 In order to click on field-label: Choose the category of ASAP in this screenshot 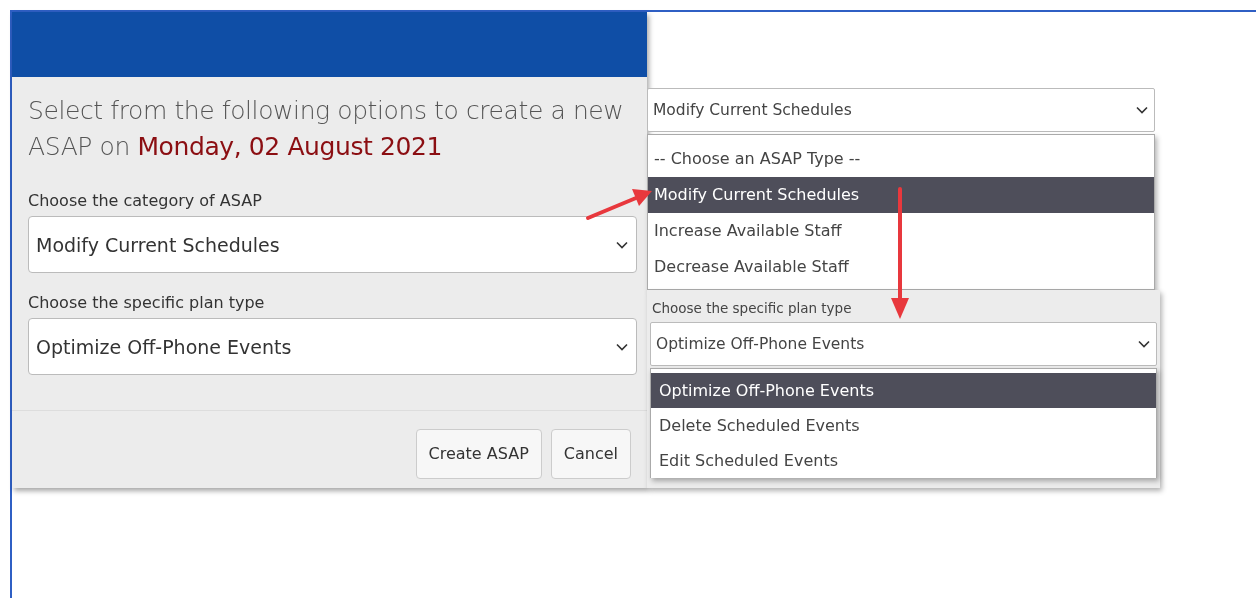, I will do `click(145, 200)`.